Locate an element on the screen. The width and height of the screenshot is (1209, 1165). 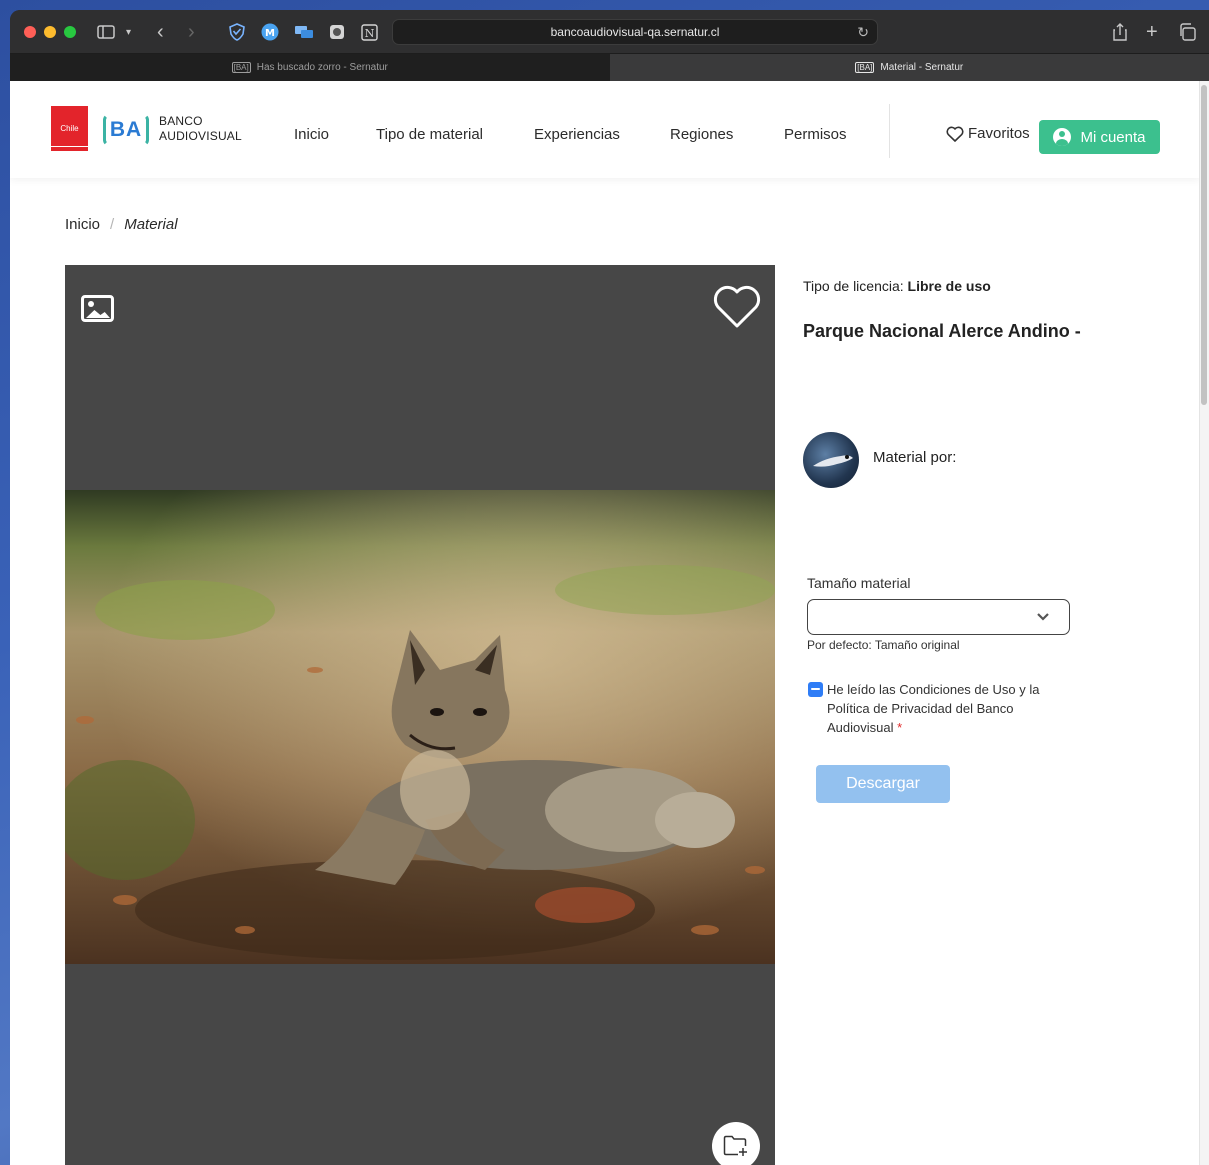
screens-extension-icon is located at coordinates (304, 32).